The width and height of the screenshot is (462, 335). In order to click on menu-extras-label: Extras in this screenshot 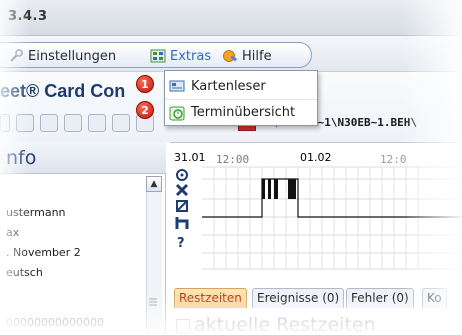, I will do `click(191, 56)`.